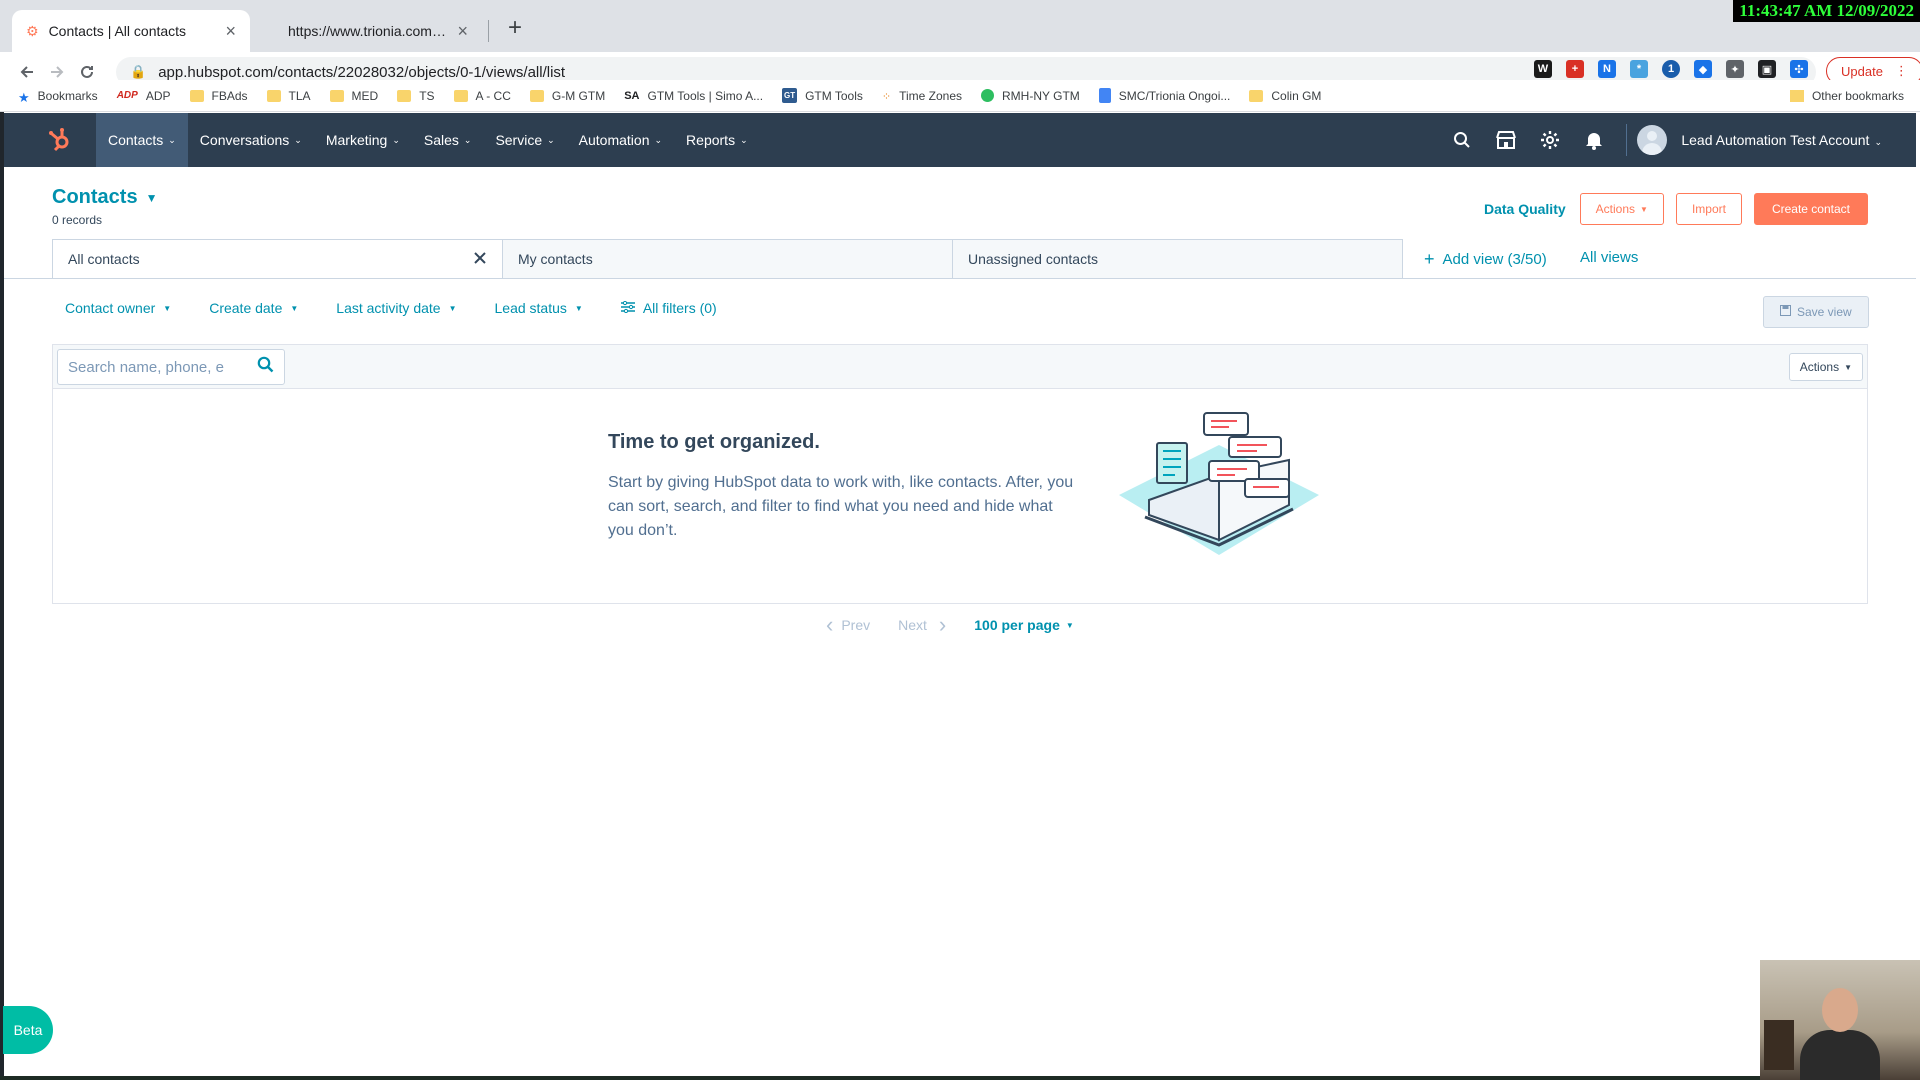 The width and height of the screenshot is (1920, 1080). Describe the element at coordinates (1219, 483) in the screenshot. I see `open-book-illustration-icon` at that location.